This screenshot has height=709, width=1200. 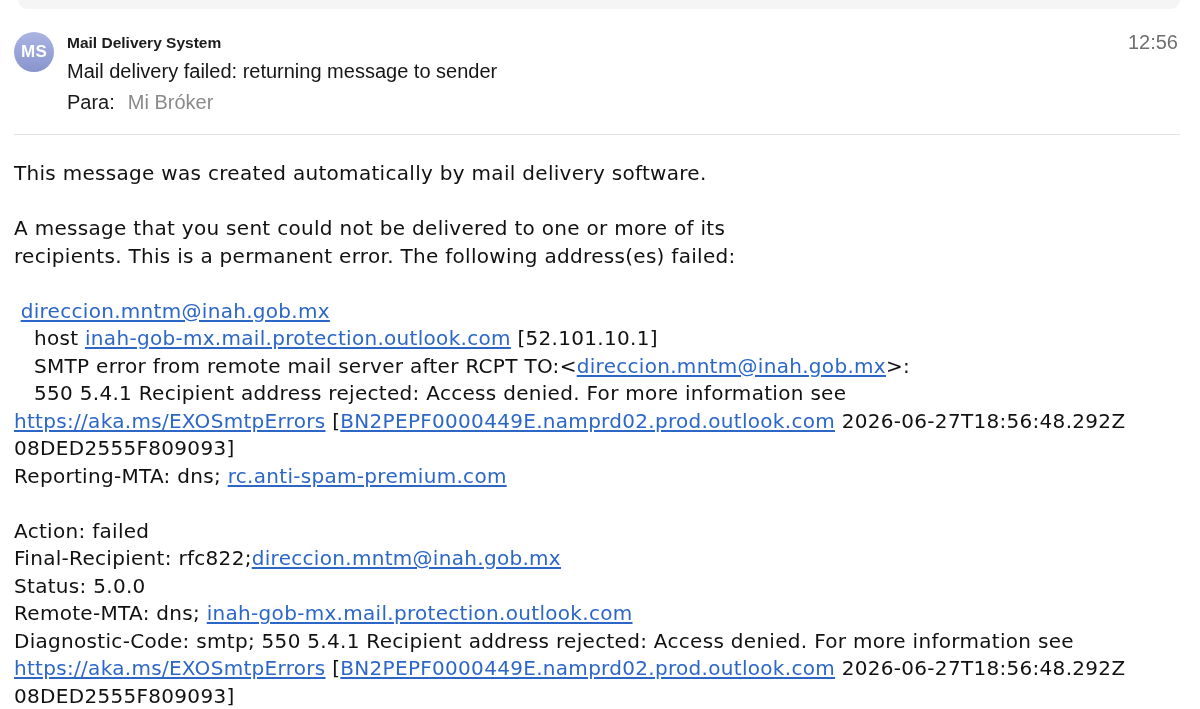 I want to click on sender-name: Mail Delivery System, so click(x=144, y=43).